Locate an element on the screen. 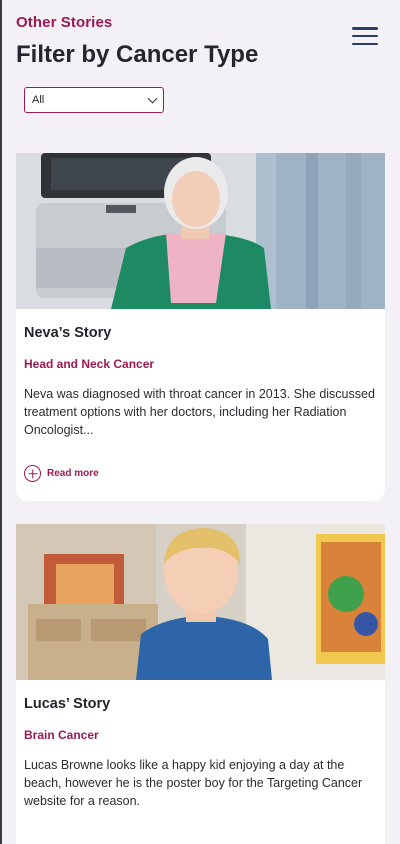  story-category: Head and Neck Cancer is located at coordinates (200, 364).